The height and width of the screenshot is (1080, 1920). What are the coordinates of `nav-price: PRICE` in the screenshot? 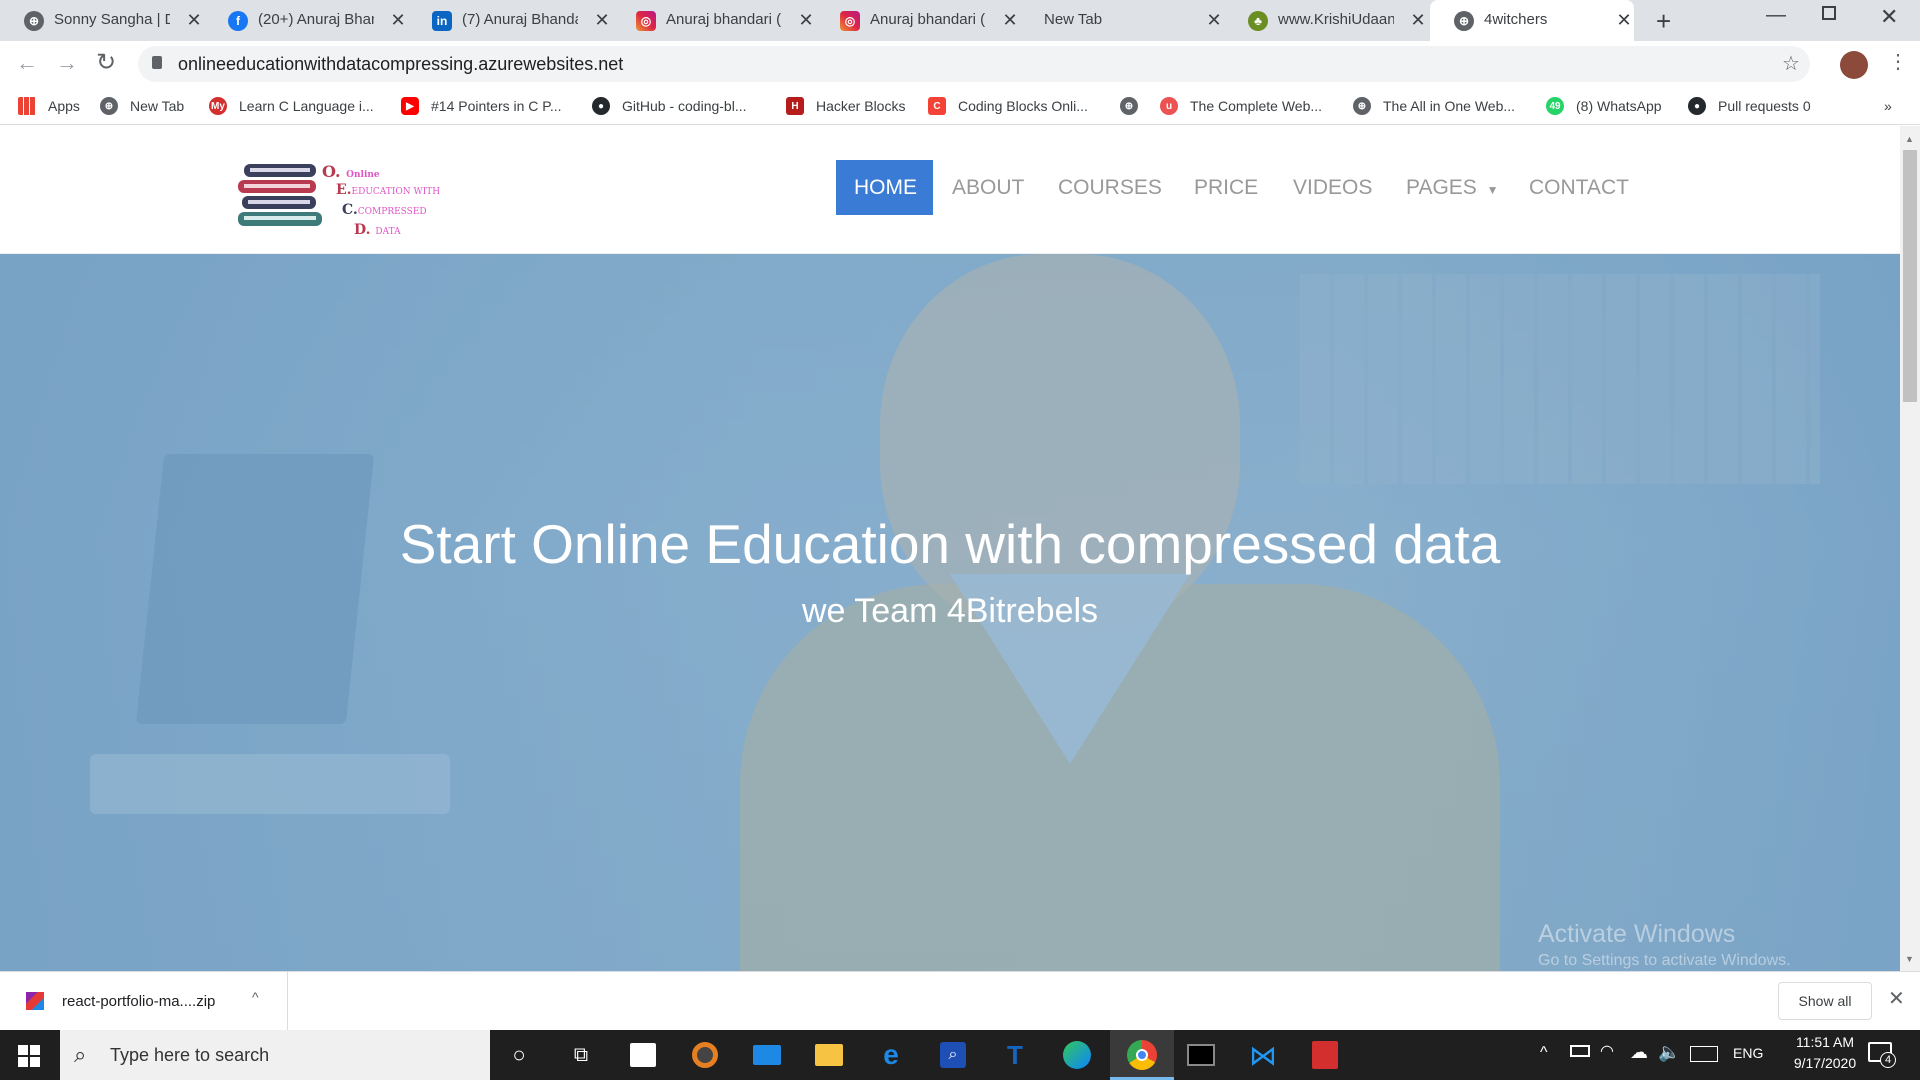 It's located at (1226, 187).